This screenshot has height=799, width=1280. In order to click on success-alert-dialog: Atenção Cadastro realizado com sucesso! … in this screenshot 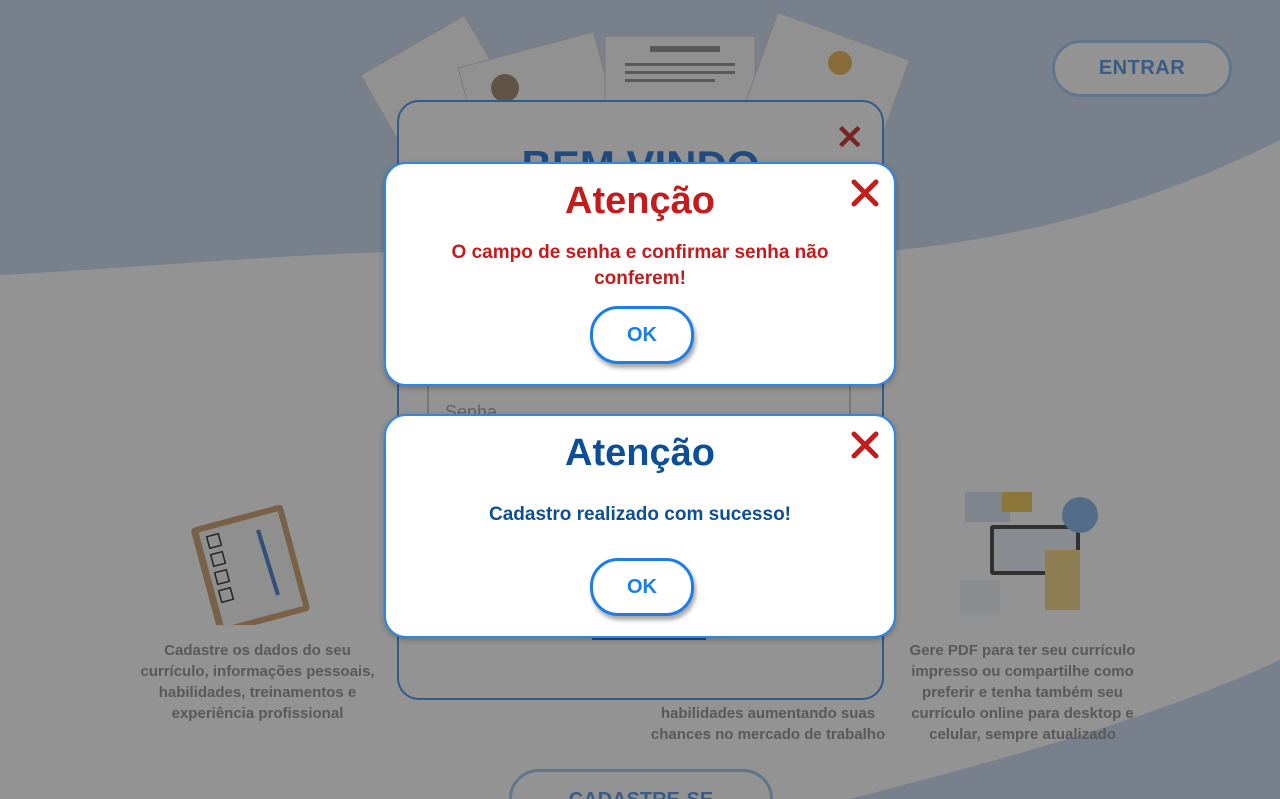, I will do `click(640, 526)`.